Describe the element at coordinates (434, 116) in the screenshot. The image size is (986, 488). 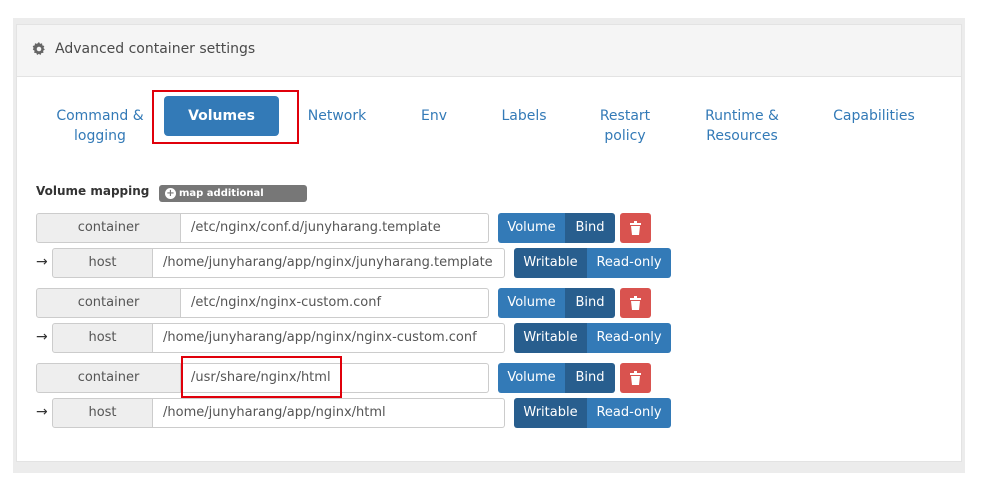
I see `tab-env: Env` at that location.